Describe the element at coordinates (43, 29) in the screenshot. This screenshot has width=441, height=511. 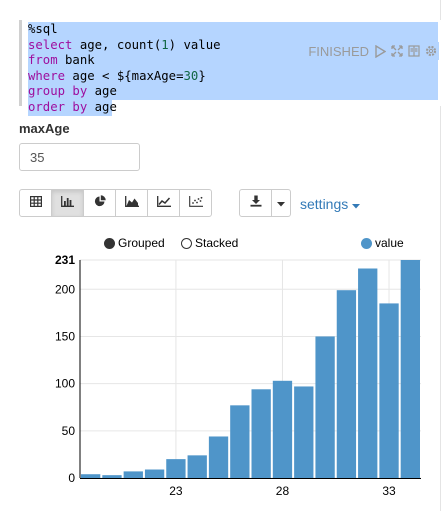
I see `code-line-1: %sql` at that location.